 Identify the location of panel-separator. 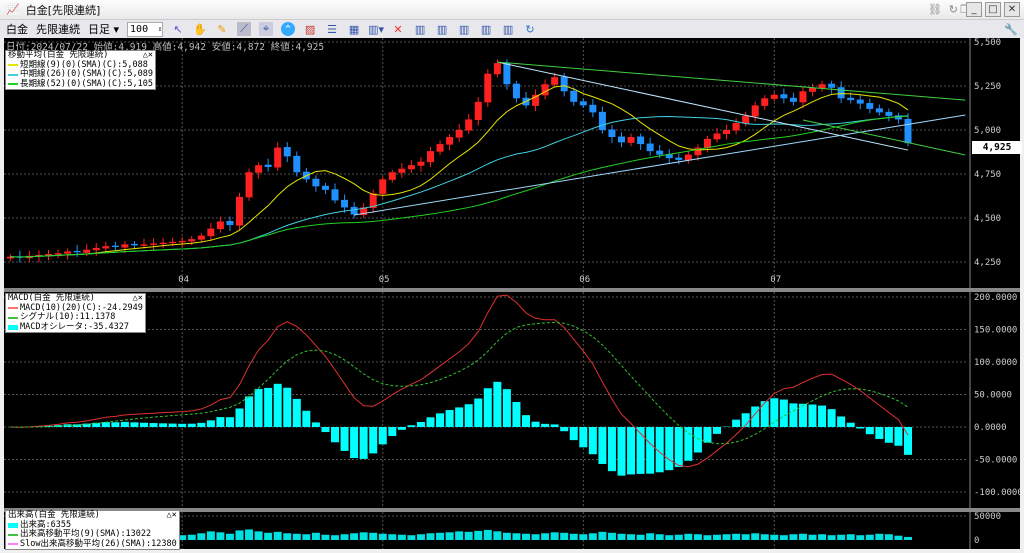
(512, 290).